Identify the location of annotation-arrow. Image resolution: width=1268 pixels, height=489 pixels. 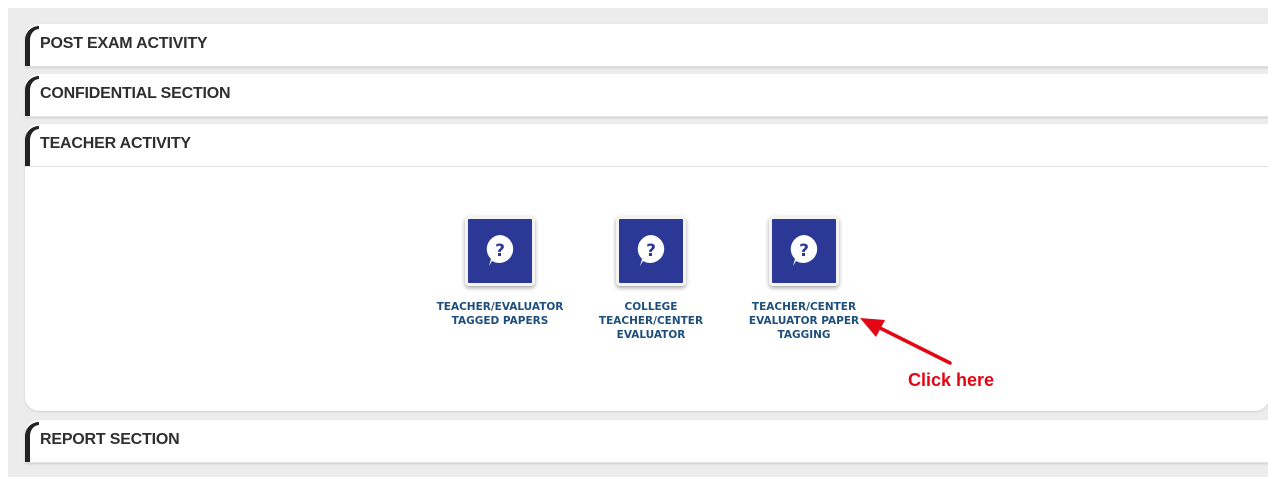
(906, 341).